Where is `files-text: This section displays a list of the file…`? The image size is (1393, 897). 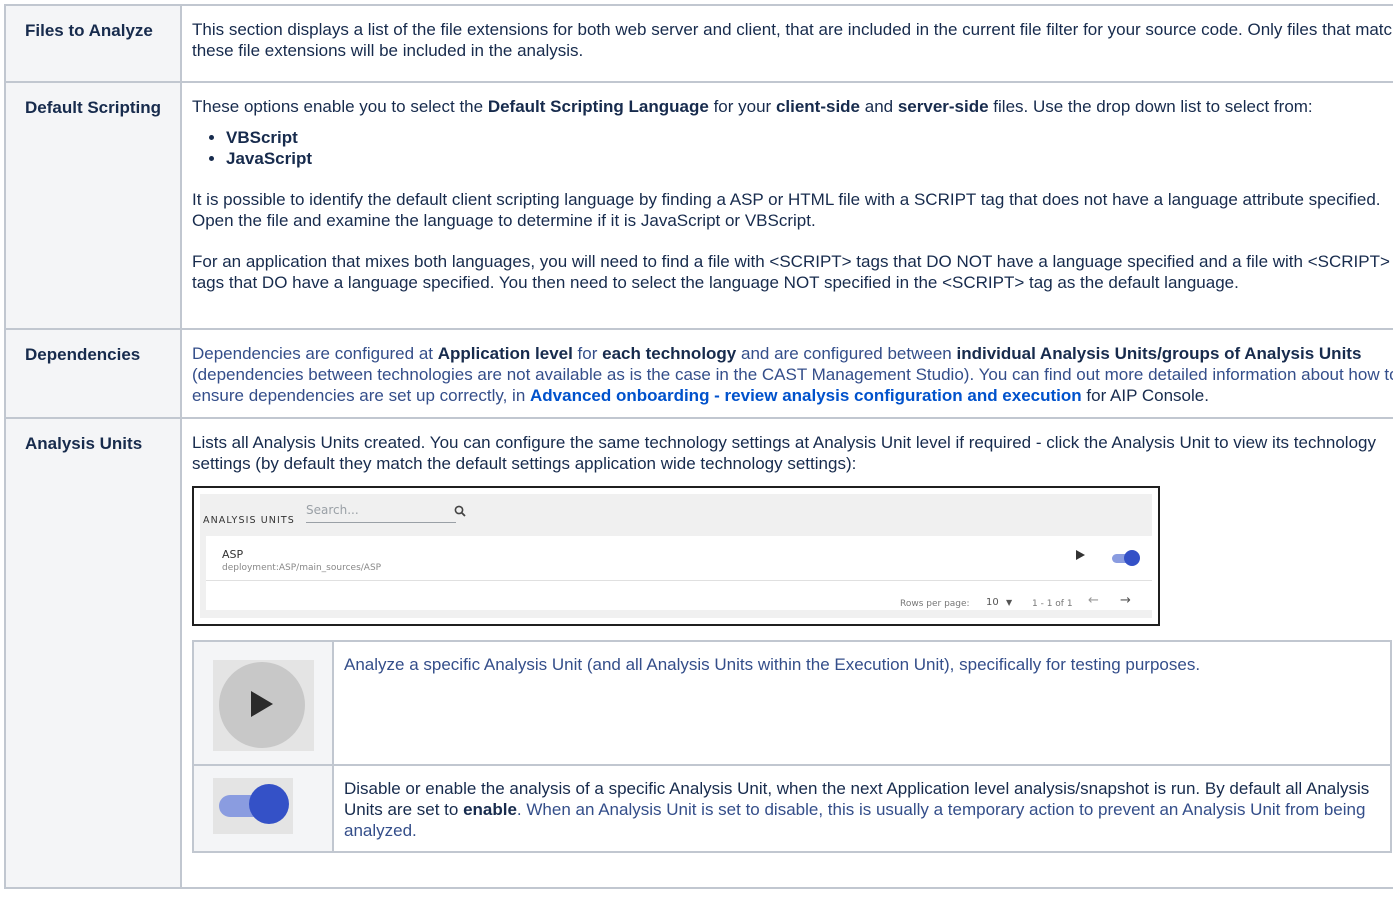 files-text: This section displays a list of the file… is located at coordinates (792, 40).